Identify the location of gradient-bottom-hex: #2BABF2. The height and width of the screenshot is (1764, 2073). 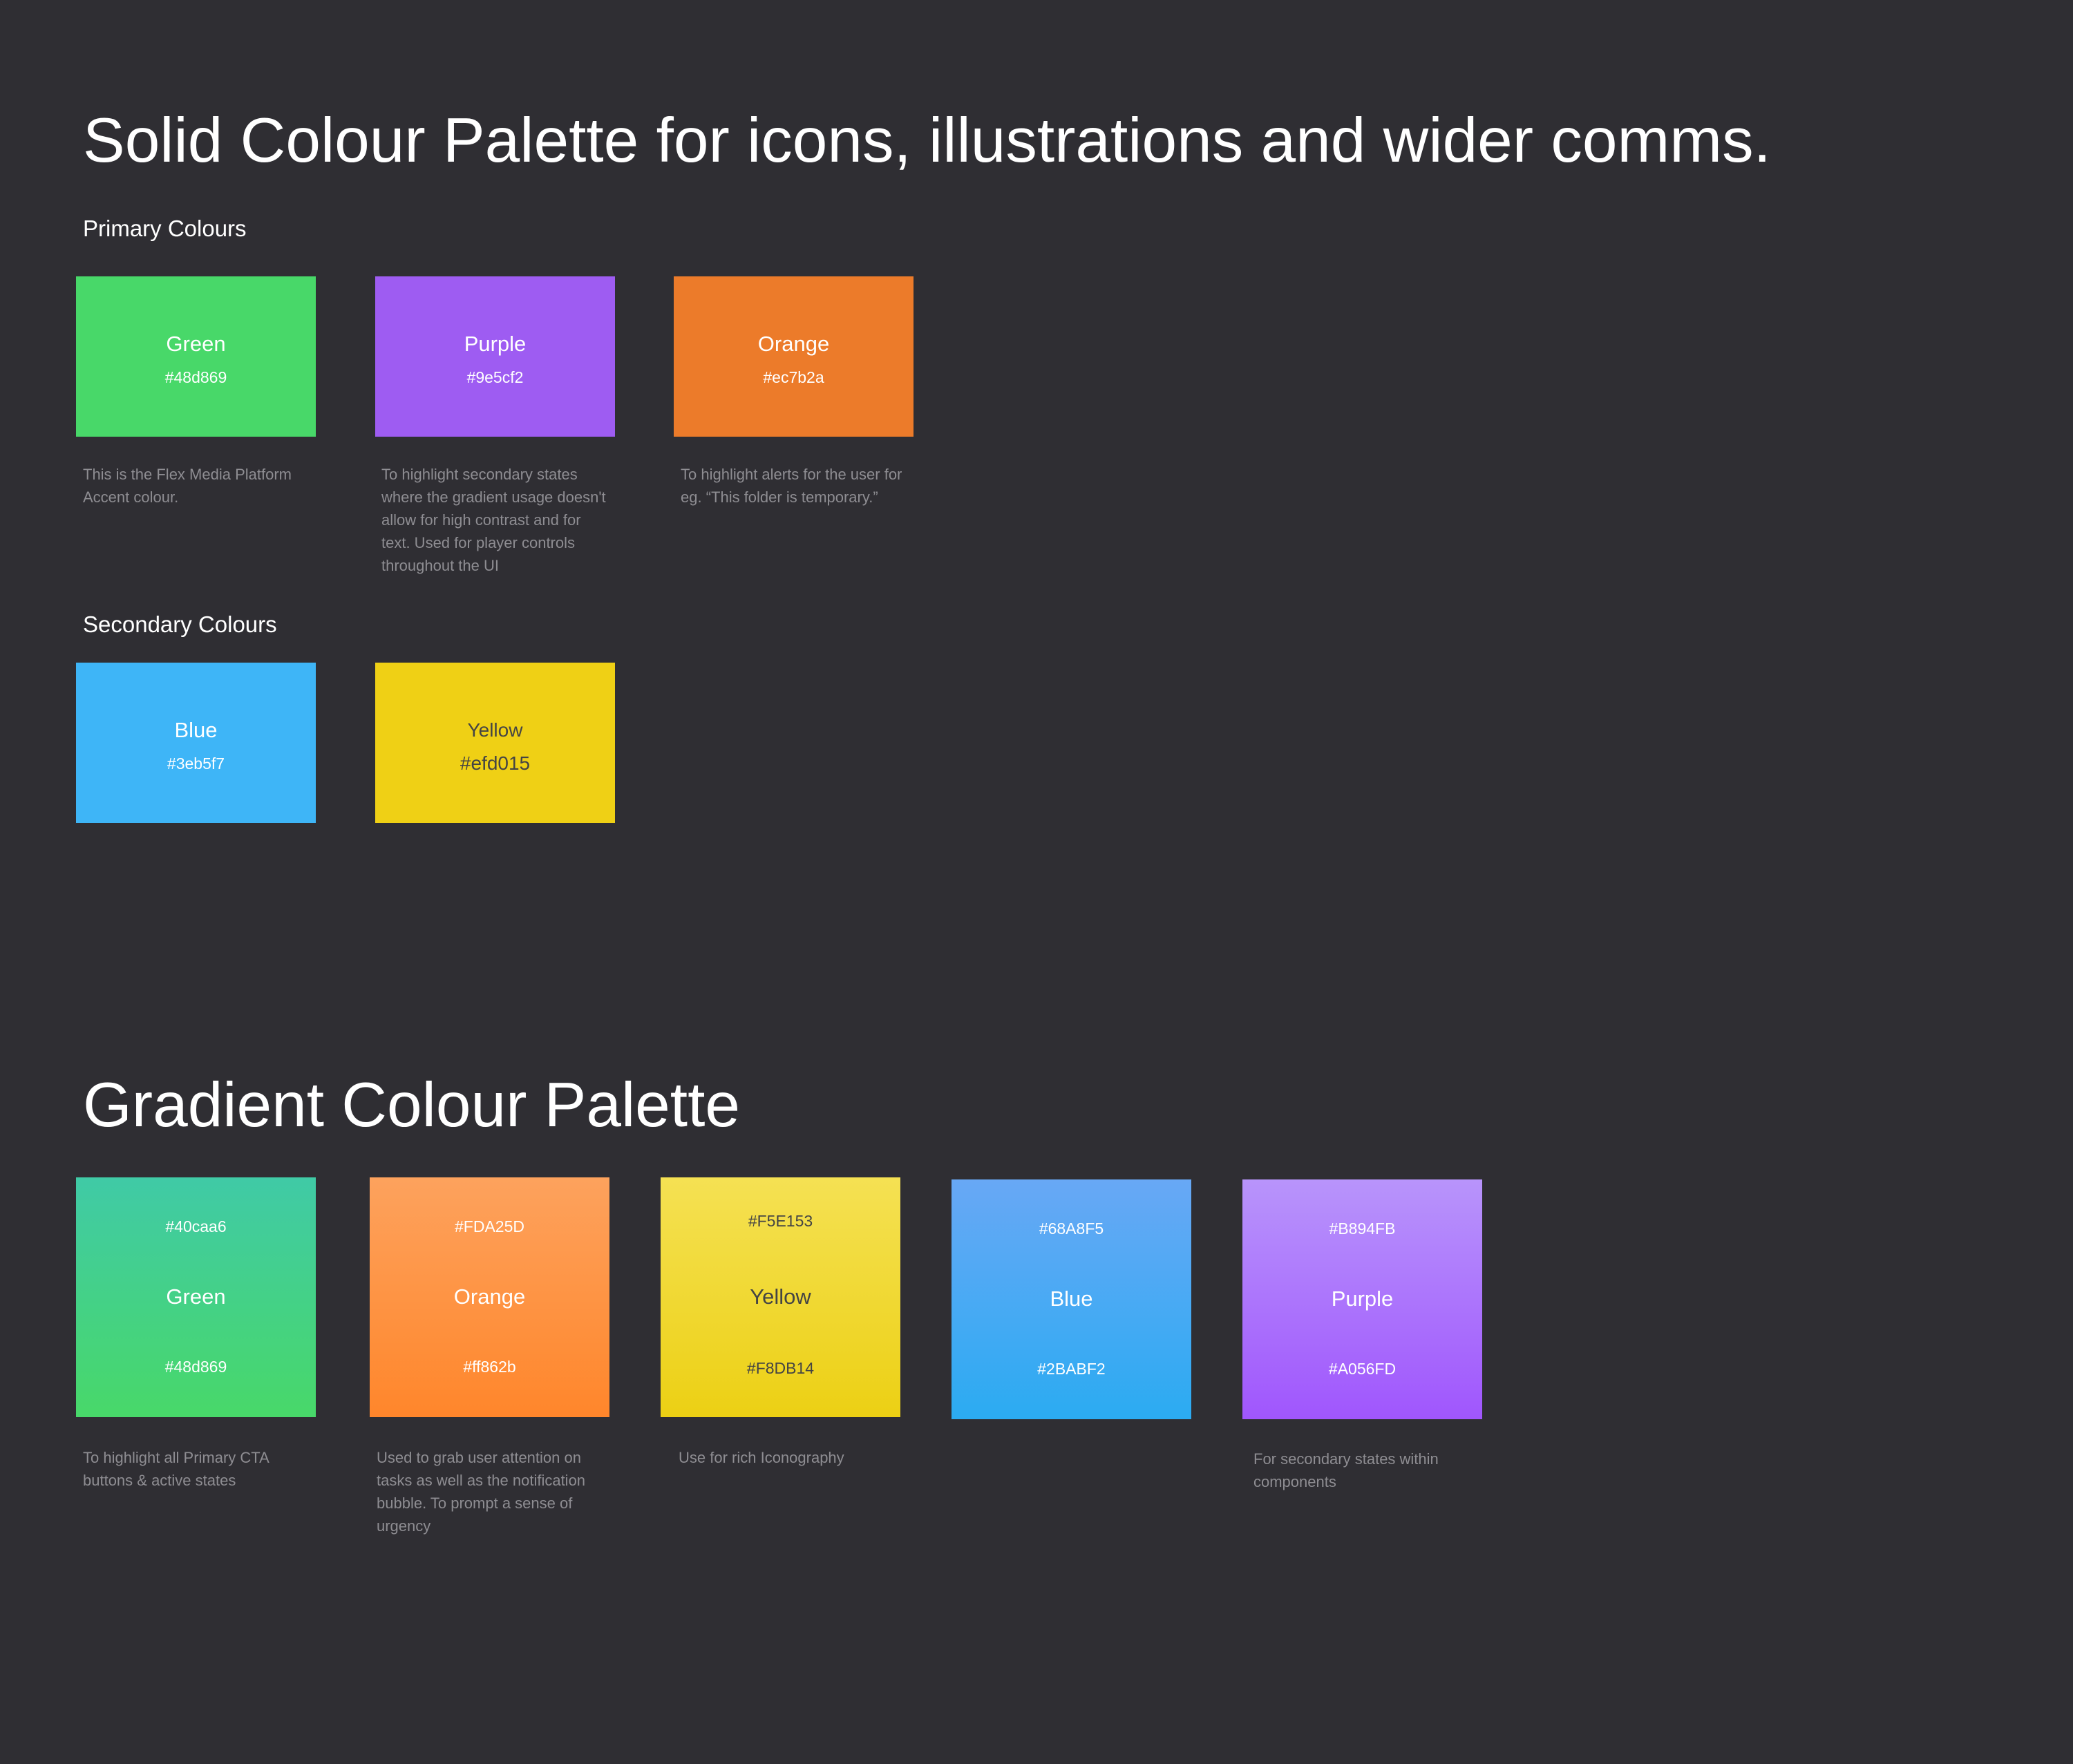
(1071, 1369).